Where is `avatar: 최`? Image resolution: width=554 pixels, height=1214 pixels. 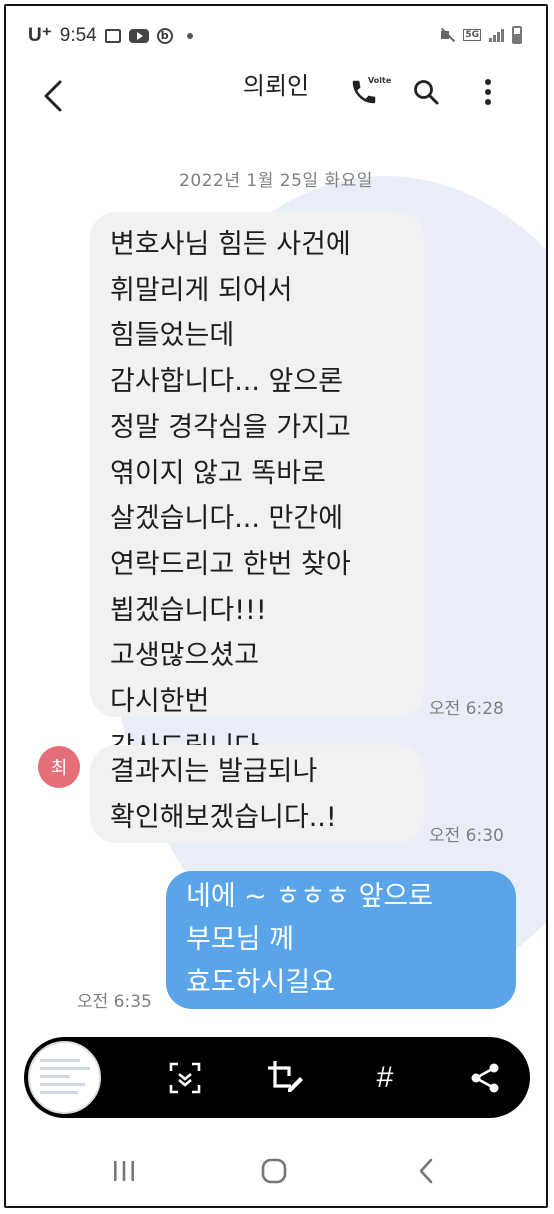
avatar: 최 is located at coordinates (59, 767).